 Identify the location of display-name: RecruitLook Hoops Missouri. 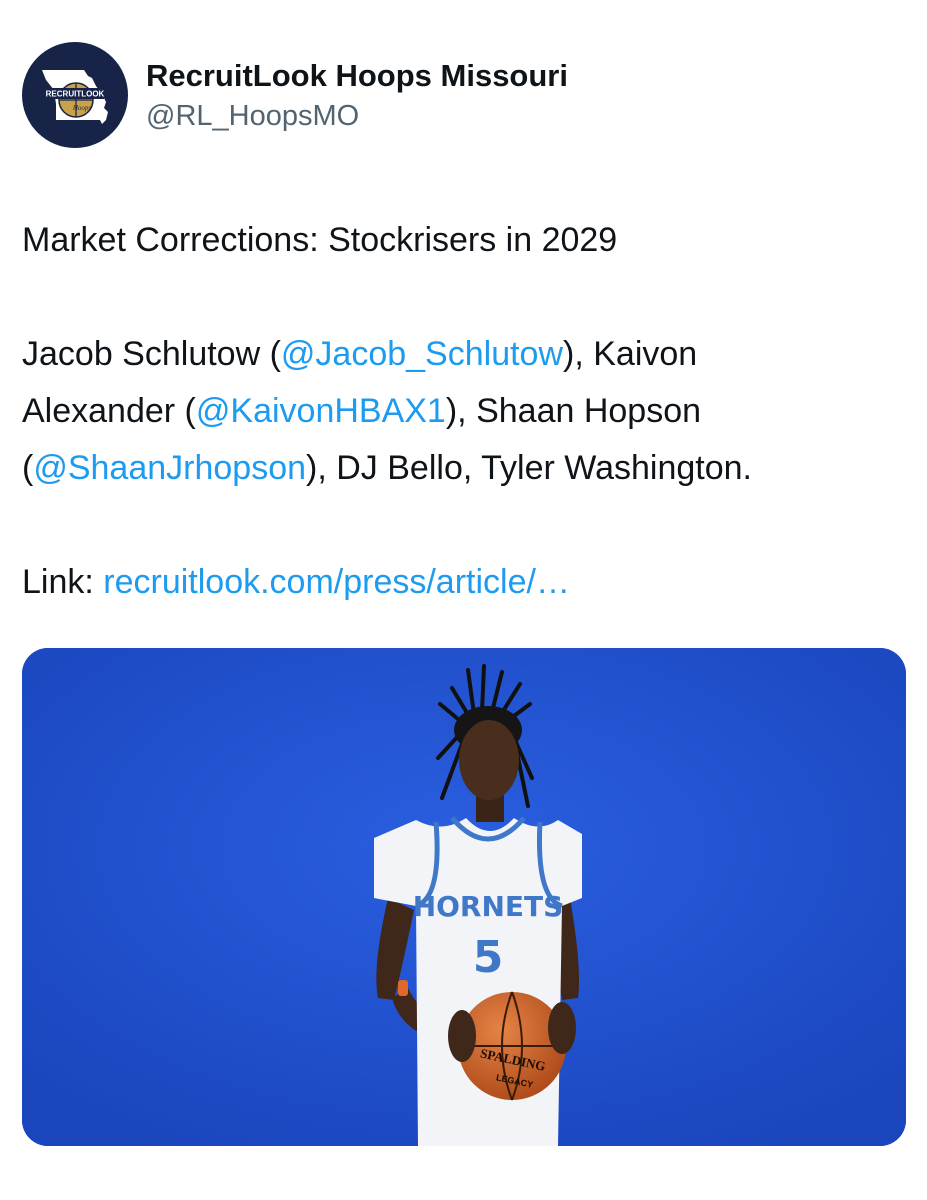
(357, 76).